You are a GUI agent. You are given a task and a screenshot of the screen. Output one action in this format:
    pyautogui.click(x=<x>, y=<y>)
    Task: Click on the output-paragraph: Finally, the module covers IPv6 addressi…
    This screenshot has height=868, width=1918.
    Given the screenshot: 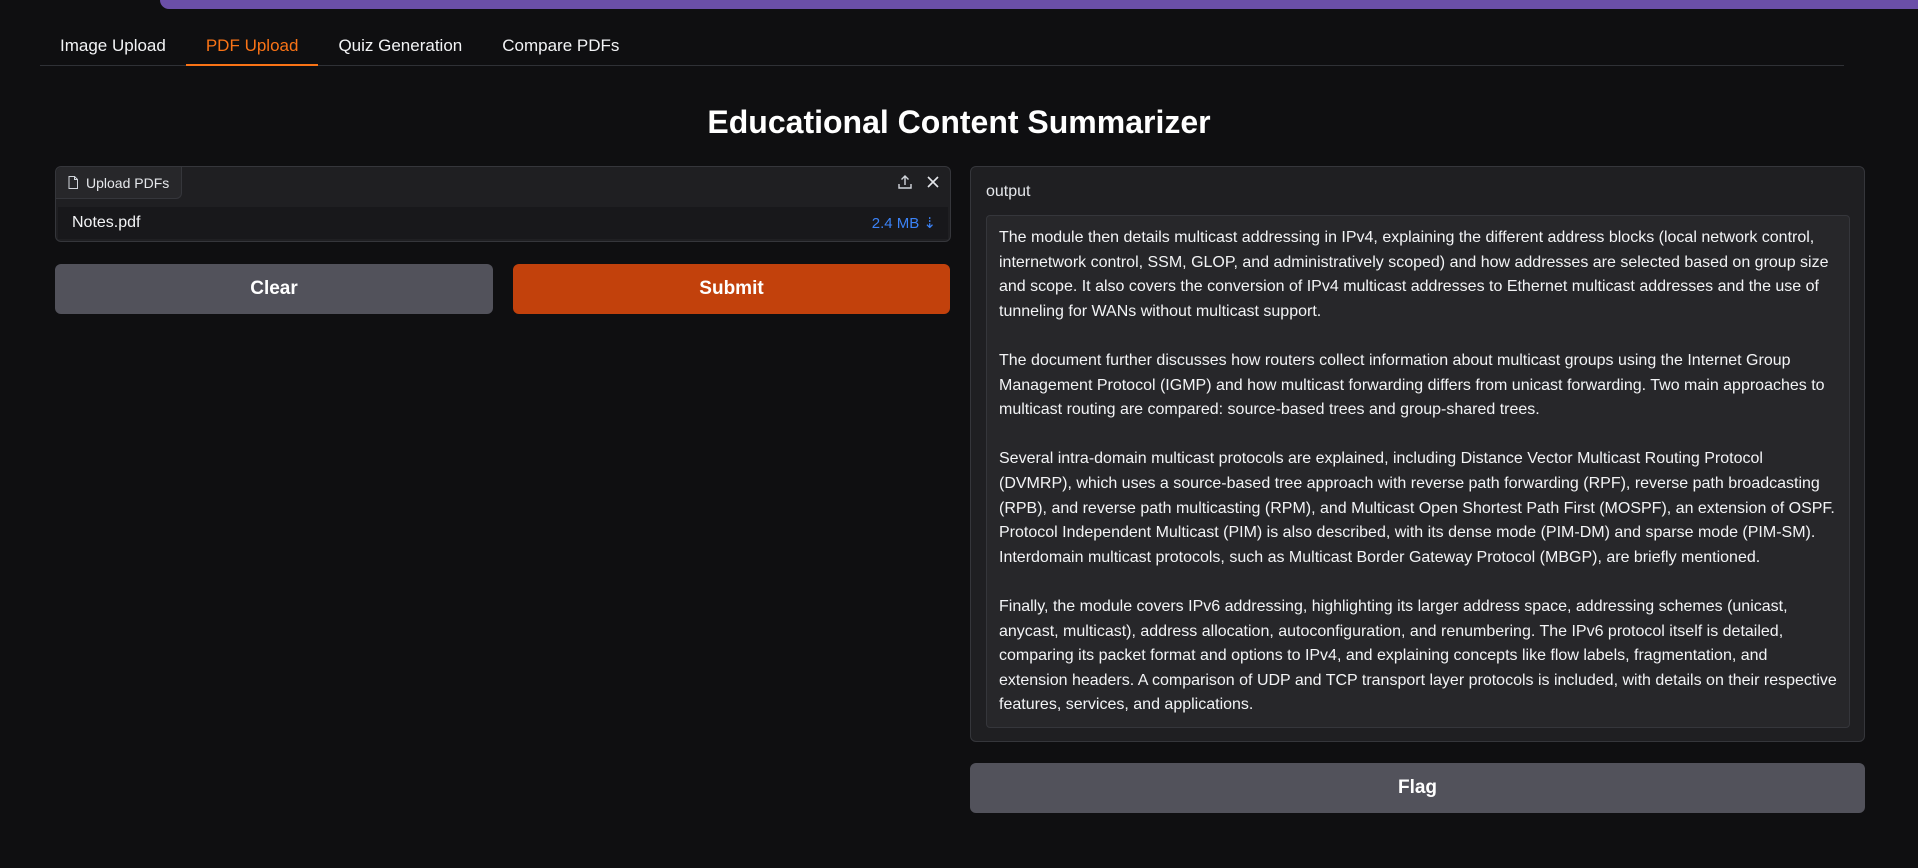 What is the action you would take?
    pyautogui.click(x=1418, y=655)
    